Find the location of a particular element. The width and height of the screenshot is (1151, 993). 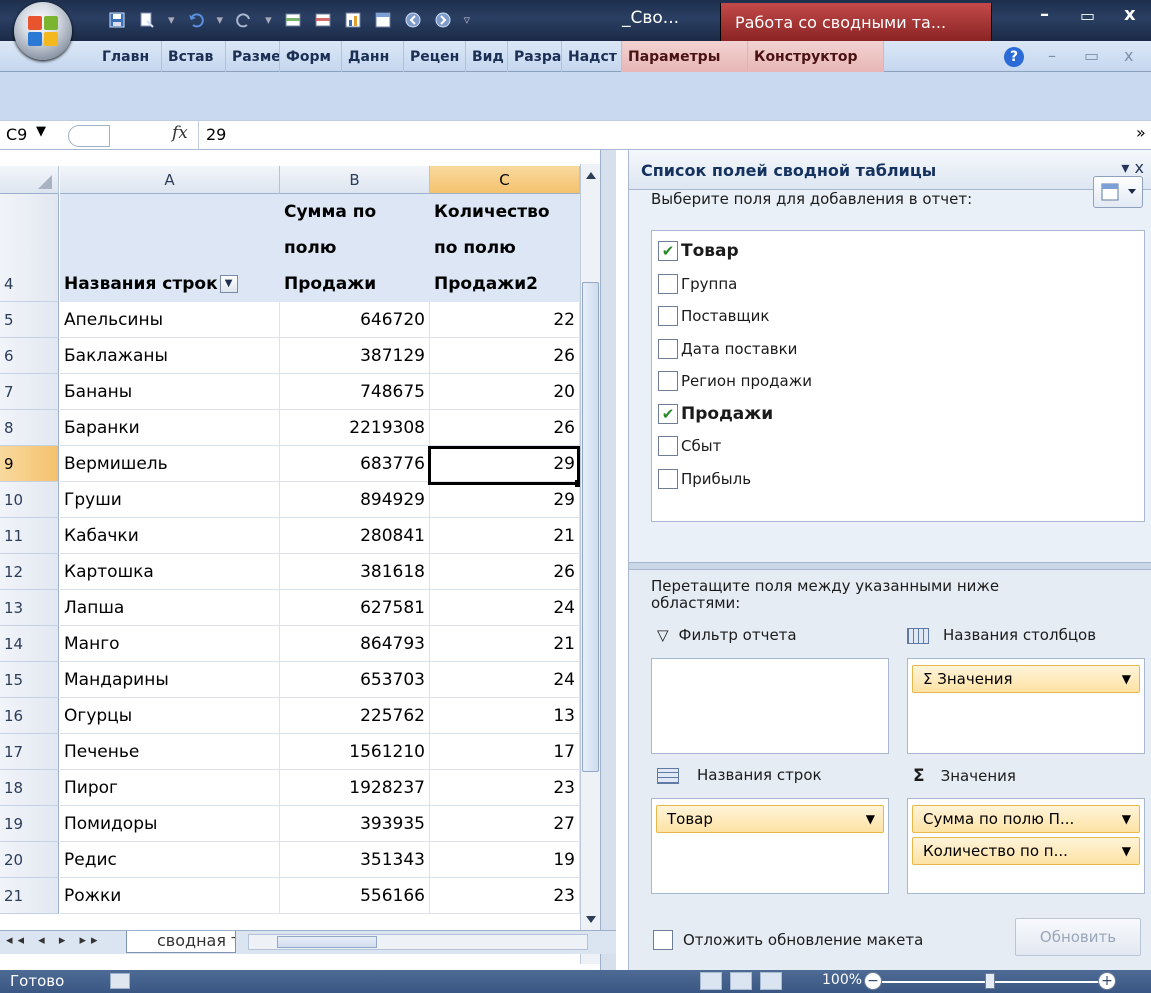

header-row-labels: Названия строк ▼ is located at coordinates (151, 284).